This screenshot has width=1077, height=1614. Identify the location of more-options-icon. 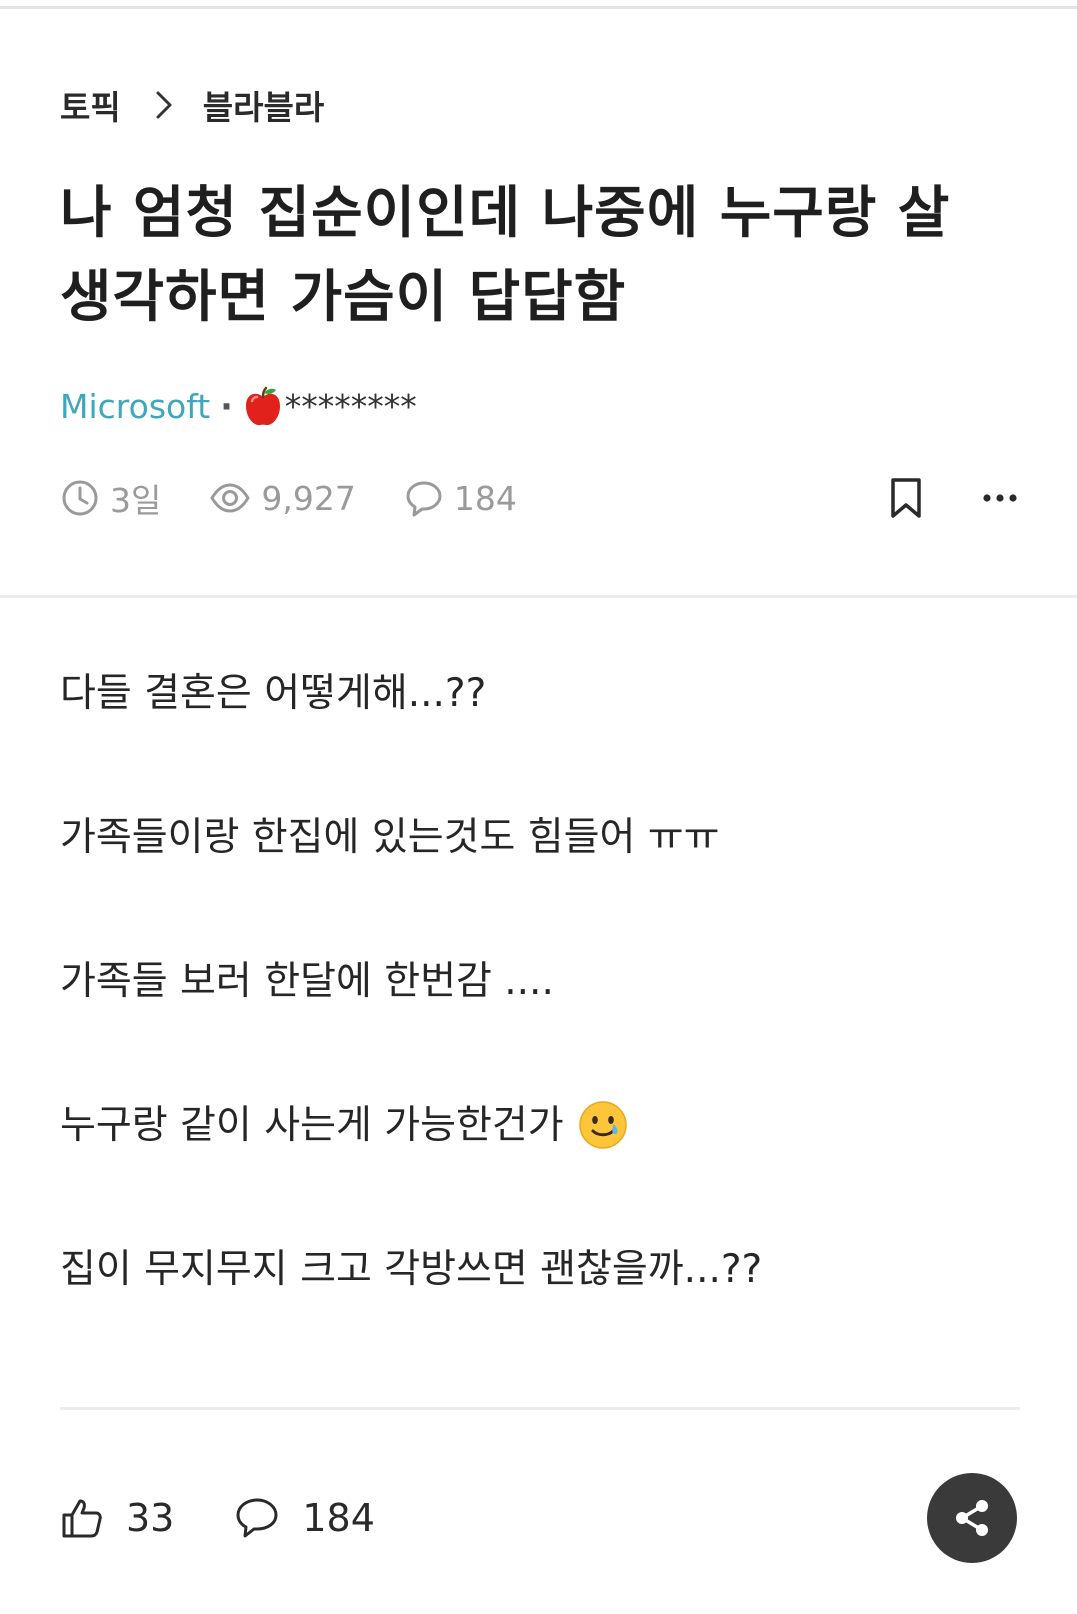
(1000, 498).